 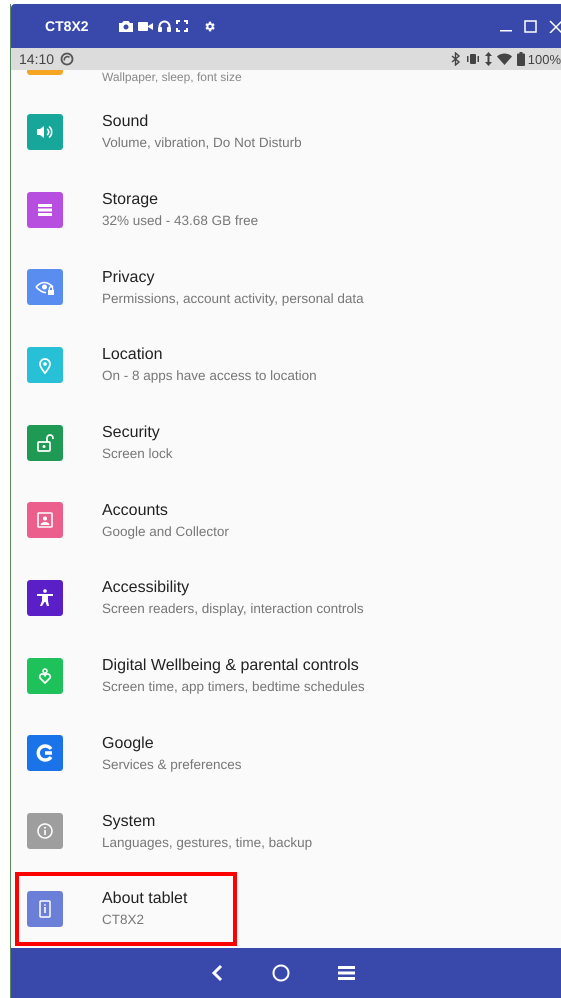 I want to click on item-subtitle: 32% used - 43.68 GB free, so click(x=180, y=221).